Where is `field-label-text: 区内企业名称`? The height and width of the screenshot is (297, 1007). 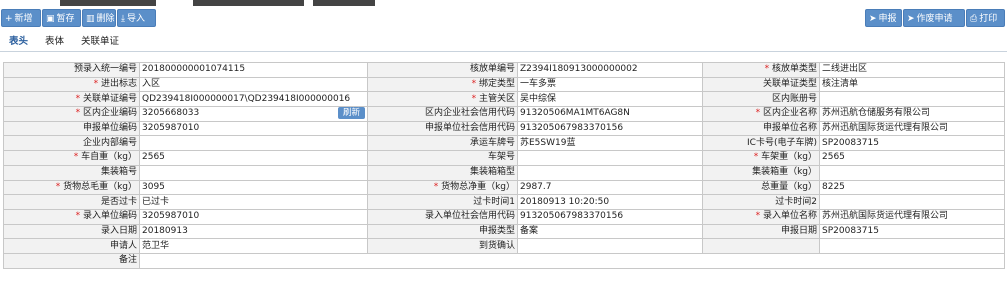
field-label-text: 区内企业名称 is located at coordinates (789, 113).